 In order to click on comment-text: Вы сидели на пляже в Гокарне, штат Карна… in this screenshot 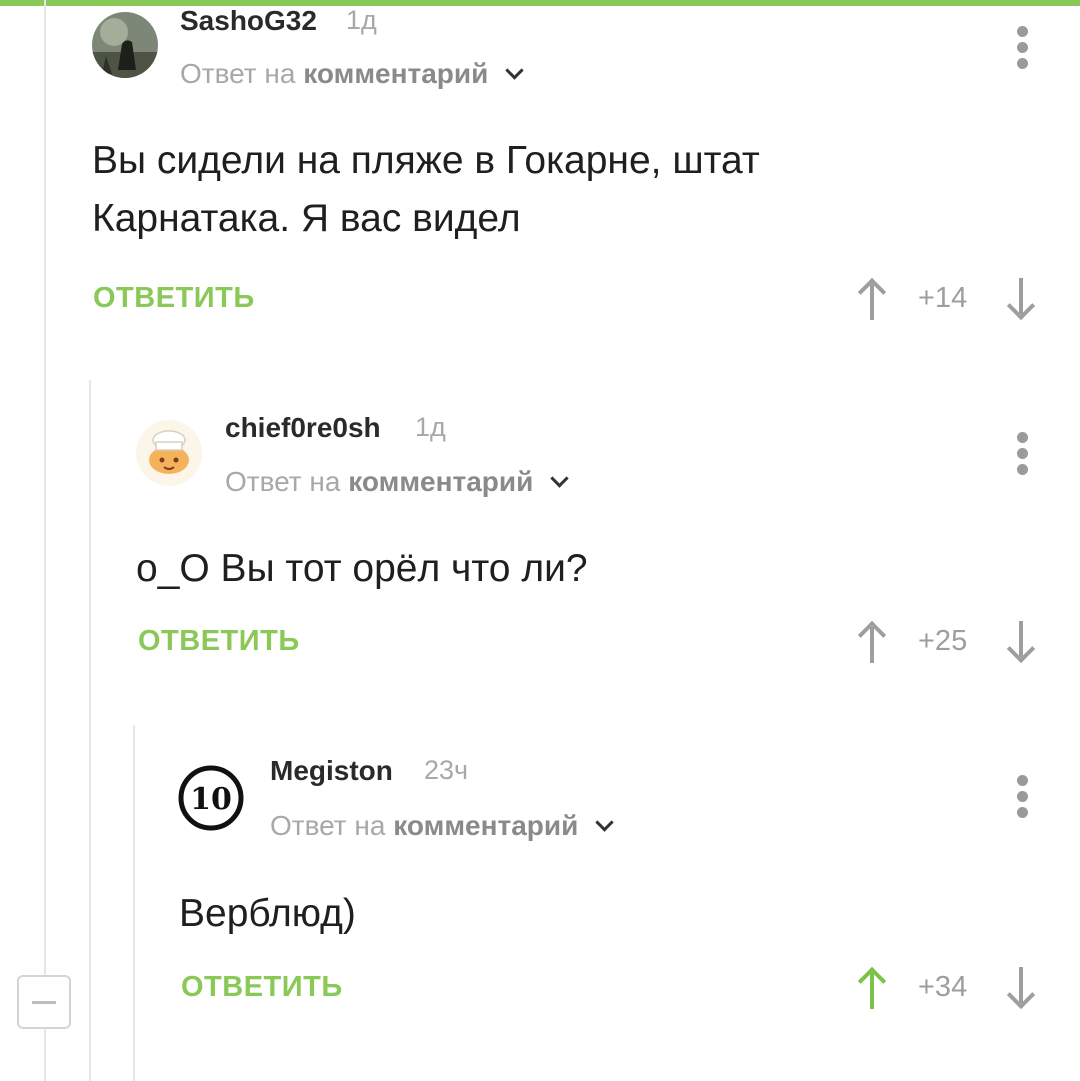, I will do `click(426, 189)`.